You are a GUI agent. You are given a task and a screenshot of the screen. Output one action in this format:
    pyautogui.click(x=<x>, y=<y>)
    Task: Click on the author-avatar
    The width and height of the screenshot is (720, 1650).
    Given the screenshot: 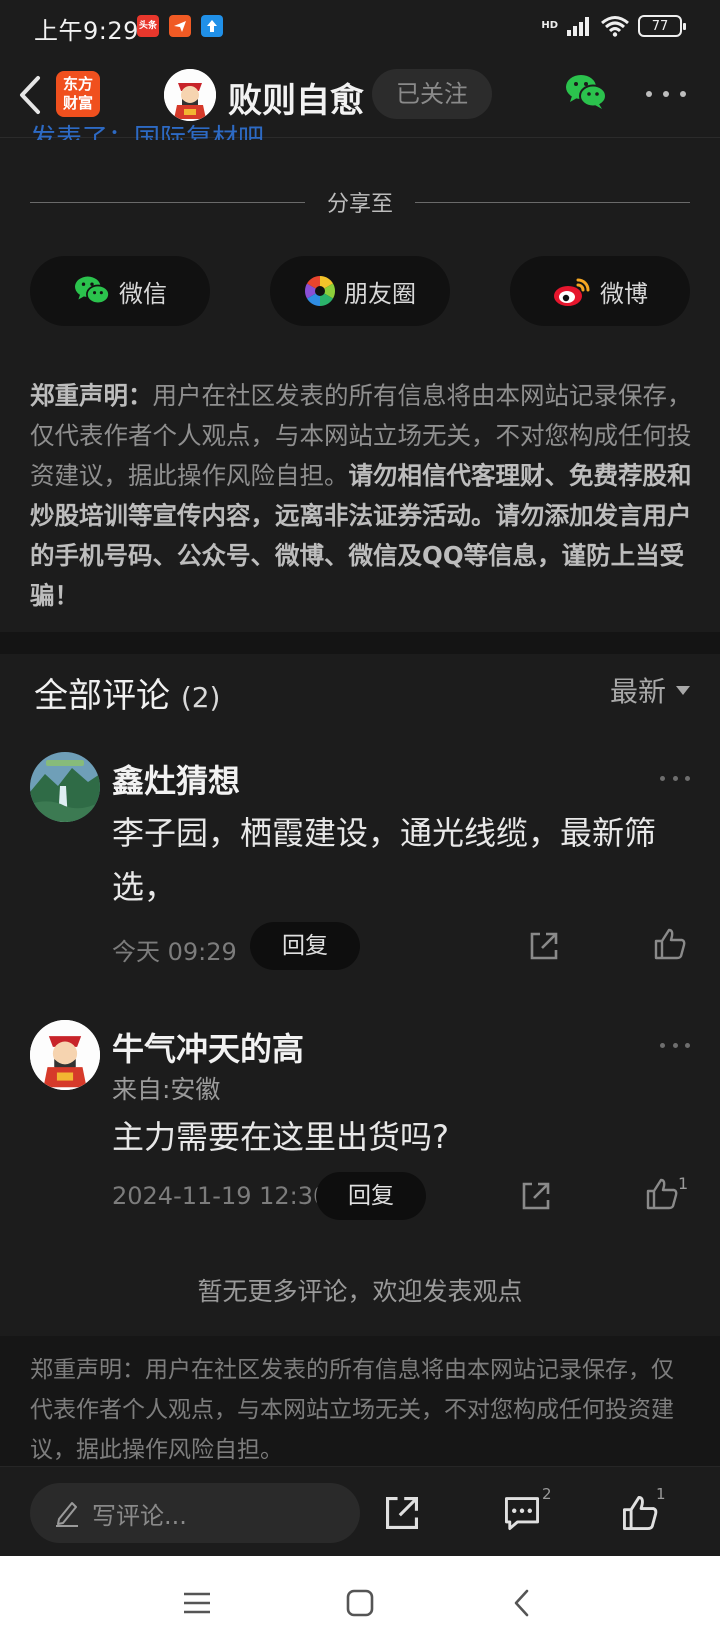 What is the action you would take?
    pyautogui.click(x=190, y=95)
    